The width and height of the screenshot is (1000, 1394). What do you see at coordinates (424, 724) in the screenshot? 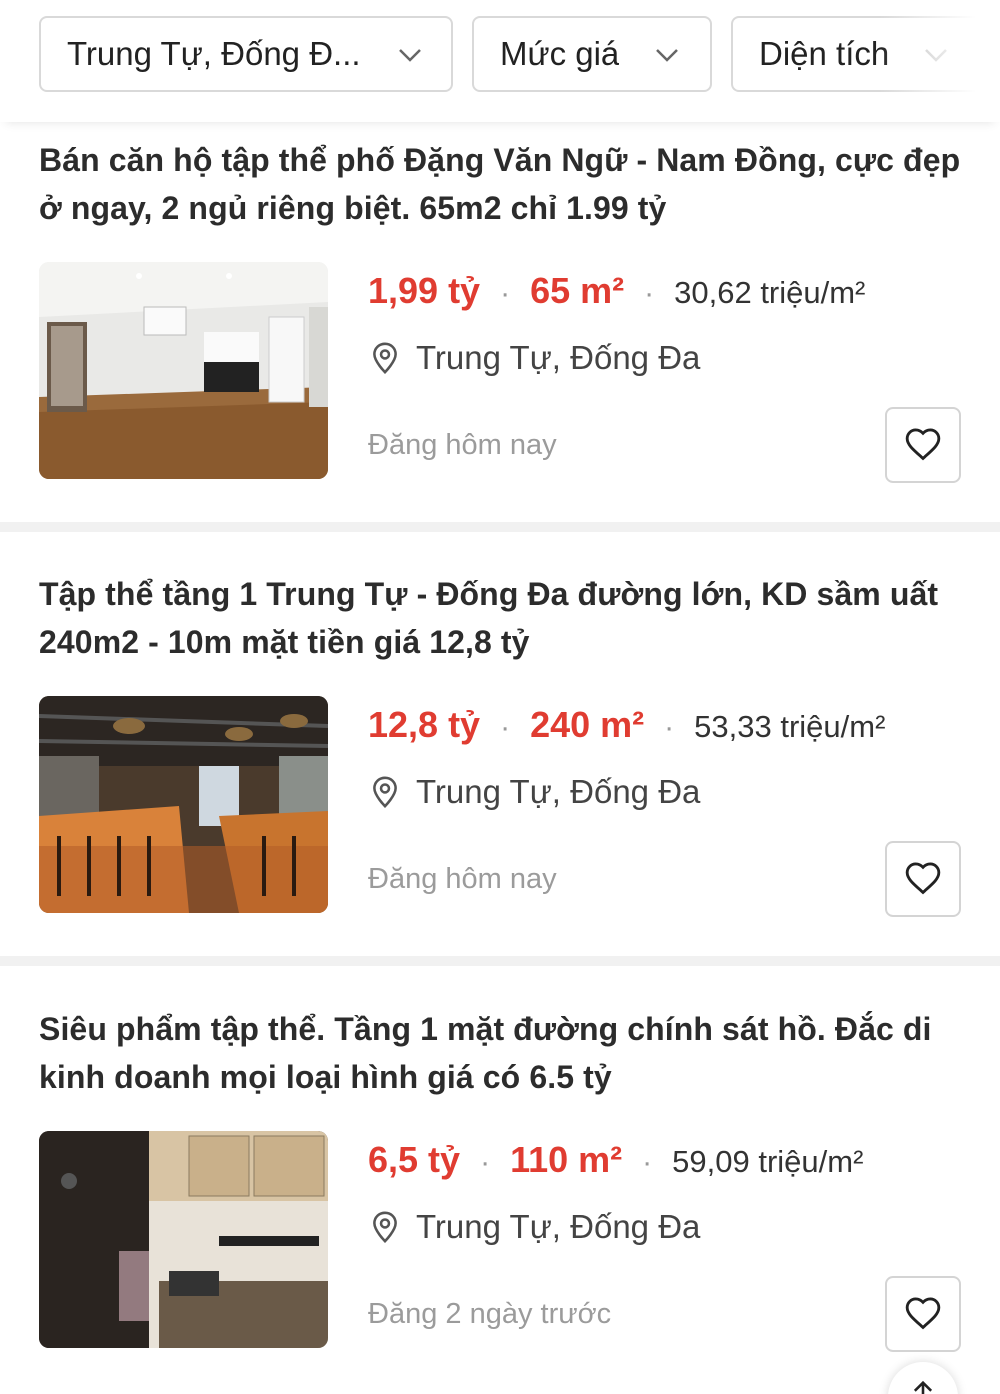
I see `listing-price: 12,8 tỷ` at bounding box center [424, 724].